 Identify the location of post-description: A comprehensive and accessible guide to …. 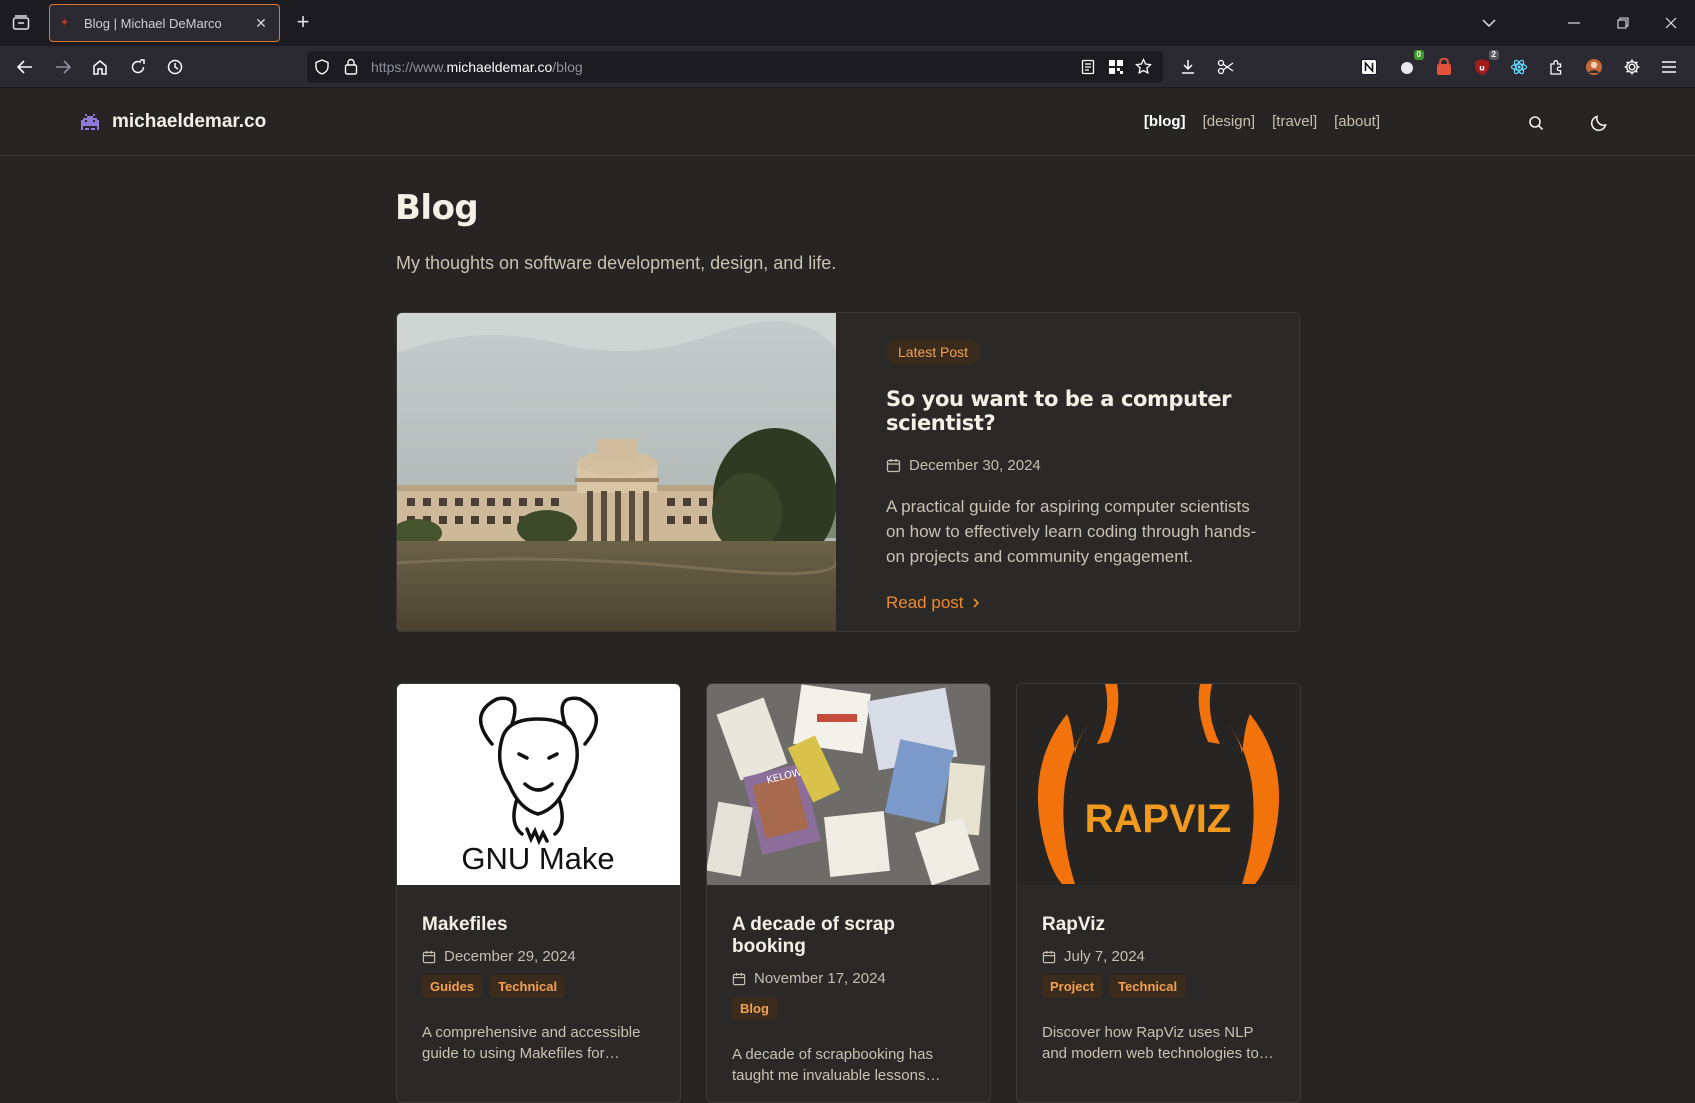
(531, 1043).